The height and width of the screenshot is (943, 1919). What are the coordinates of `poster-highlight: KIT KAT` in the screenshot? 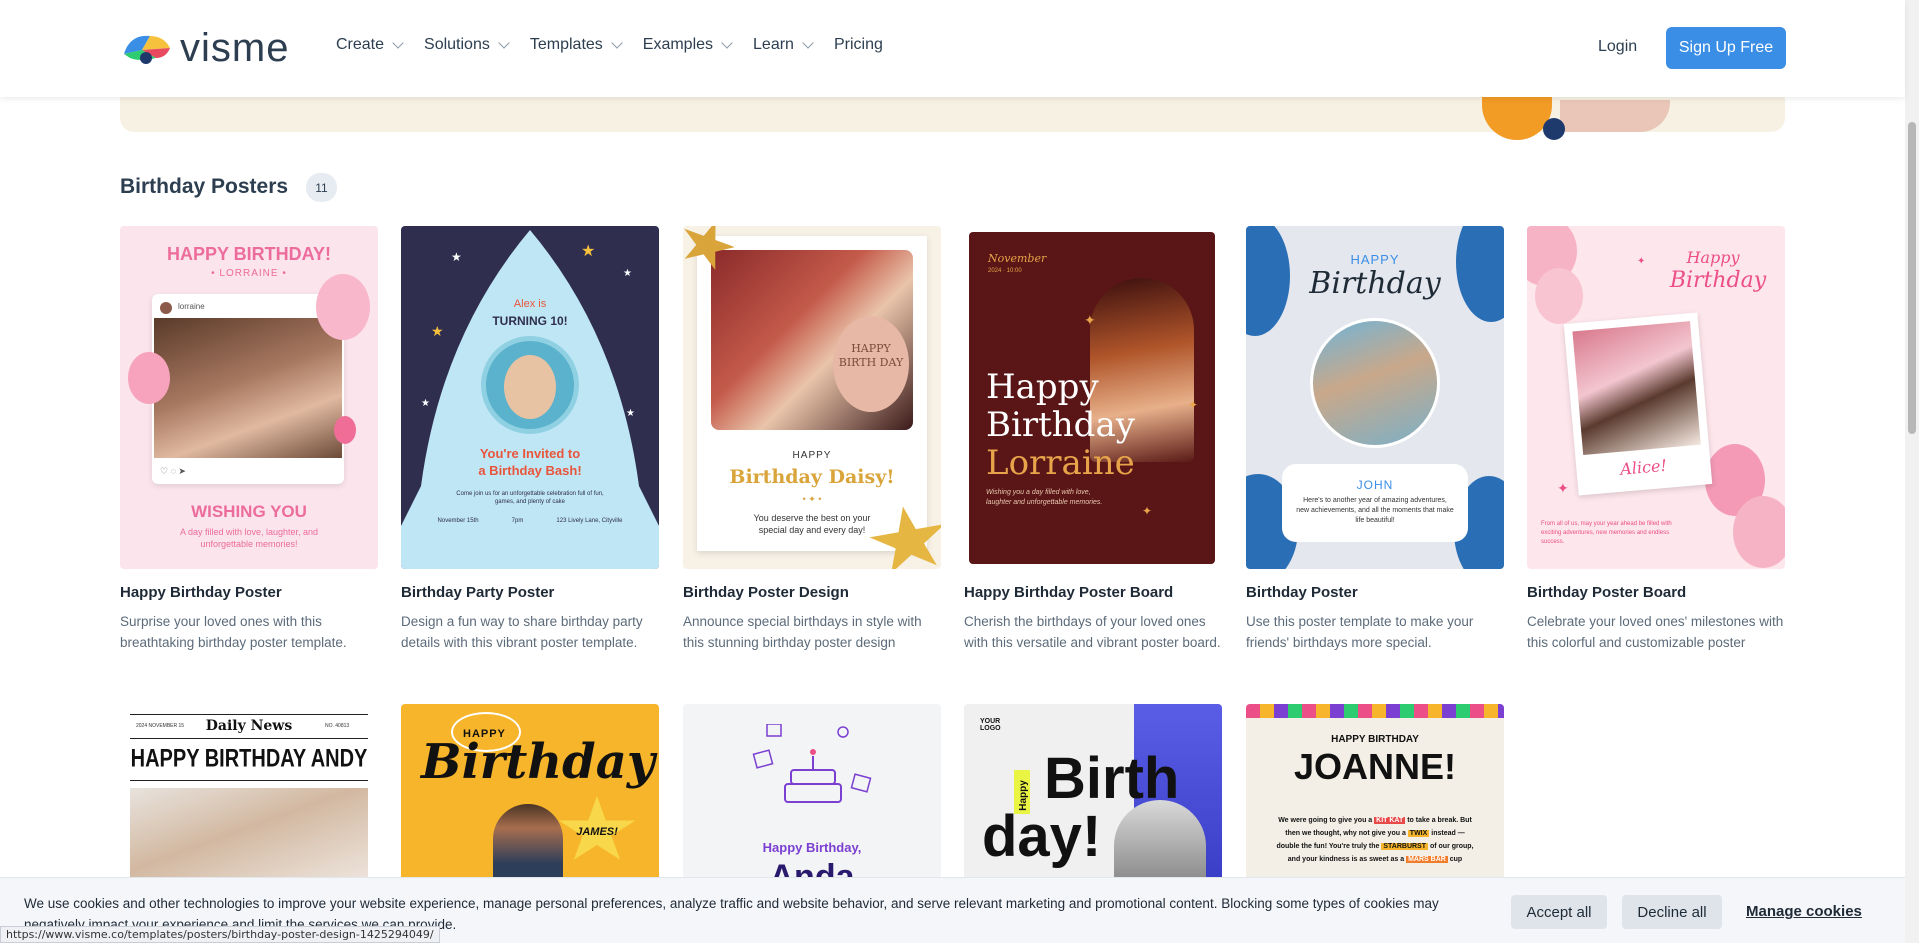 It's located at (1390, 820).